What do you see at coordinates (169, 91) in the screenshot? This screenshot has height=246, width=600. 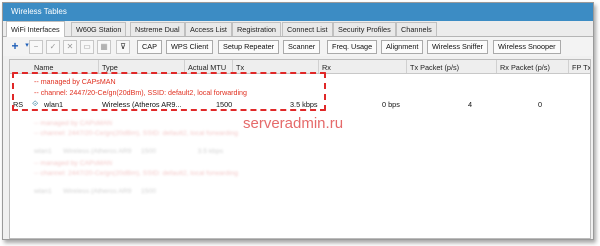 I see `highlight-box` at bounding box center [169, 91].